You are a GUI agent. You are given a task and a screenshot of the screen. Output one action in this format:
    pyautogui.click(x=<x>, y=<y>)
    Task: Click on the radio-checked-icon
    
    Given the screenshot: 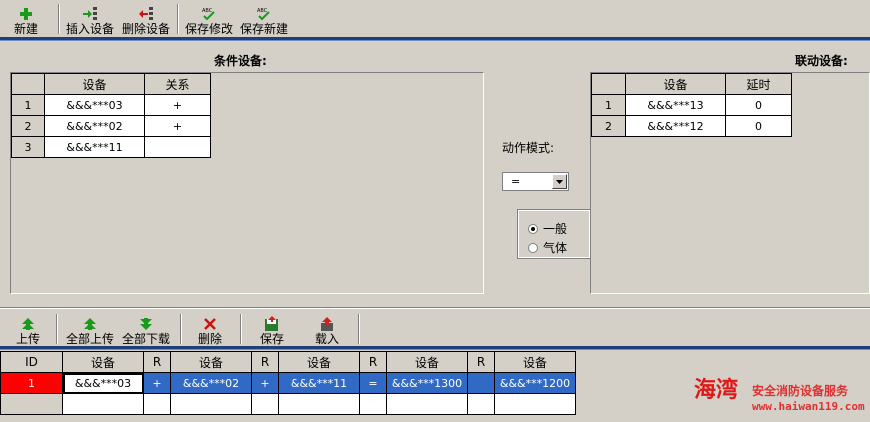 What is the action you would take?
    pyautogui.click(x=533, y=228)
    